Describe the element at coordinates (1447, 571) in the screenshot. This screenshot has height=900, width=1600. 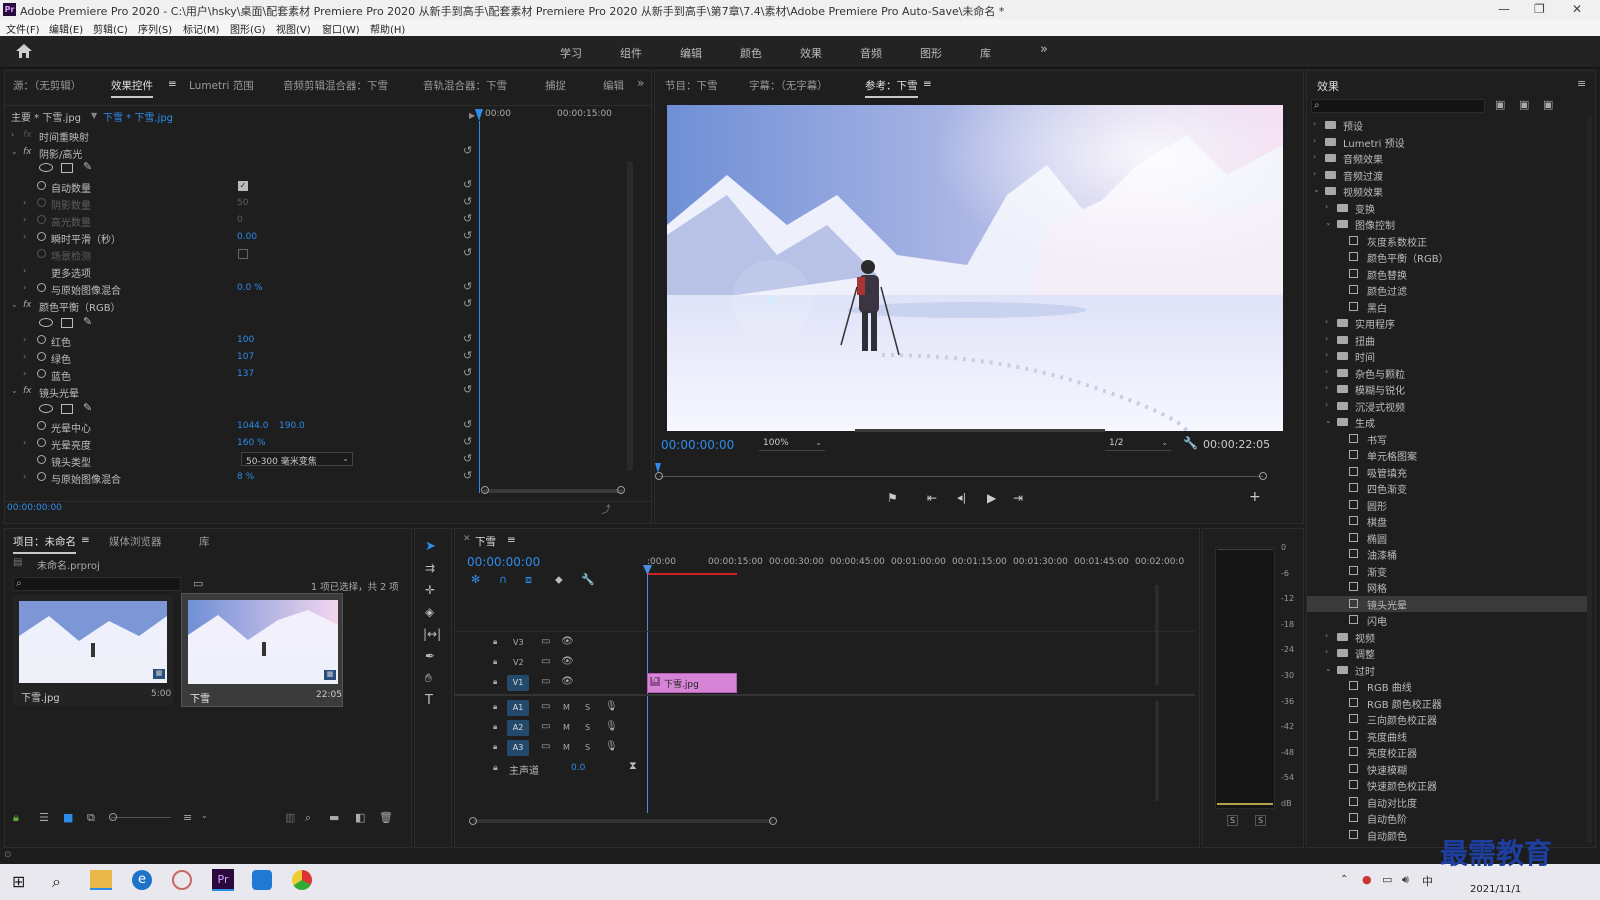
I see `effects-tree-item: 渐变` at that location.